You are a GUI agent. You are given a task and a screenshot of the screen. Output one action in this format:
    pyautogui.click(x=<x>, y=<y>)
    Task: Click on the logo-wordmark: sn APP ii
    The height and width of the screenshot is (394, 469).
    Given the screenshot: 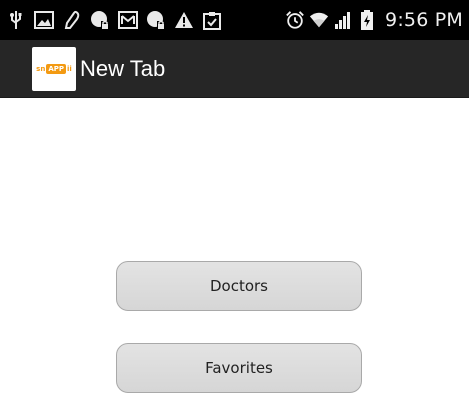 What is the action you would take?
    pyautogui.click(x=54, y=68)
    